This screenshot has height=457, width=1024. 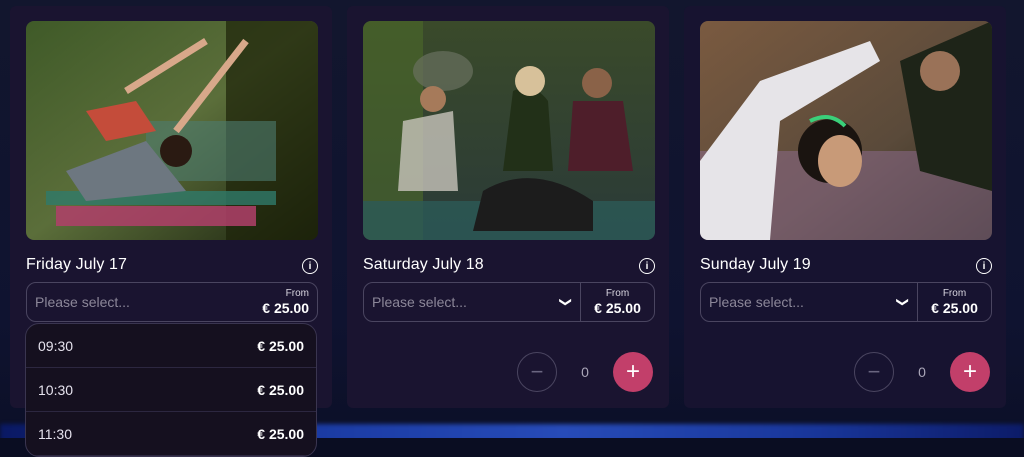 What do you see at coordinates (56, 389) in the screenshot?
I see `option-time: 10:30` at bounding box center [56, 389].